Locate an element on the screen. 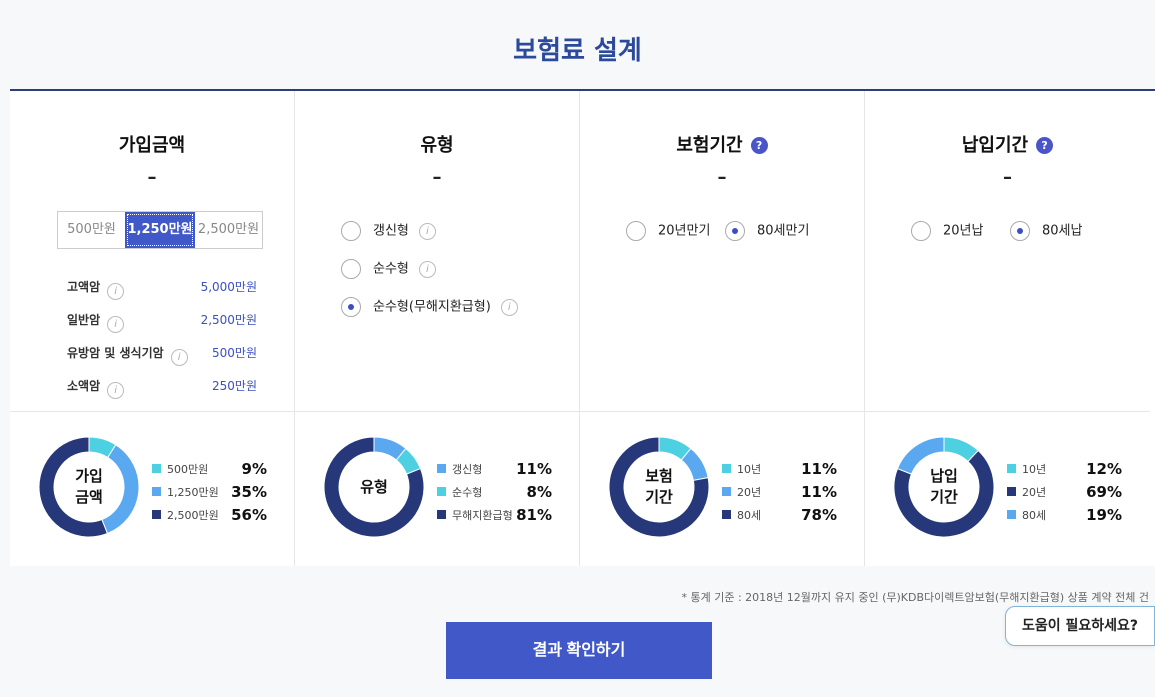 This screenshot has height=697, width=1155. period-legend: 10년 11% 20년 11% 80세 78% is located at coordinates (779, 492).